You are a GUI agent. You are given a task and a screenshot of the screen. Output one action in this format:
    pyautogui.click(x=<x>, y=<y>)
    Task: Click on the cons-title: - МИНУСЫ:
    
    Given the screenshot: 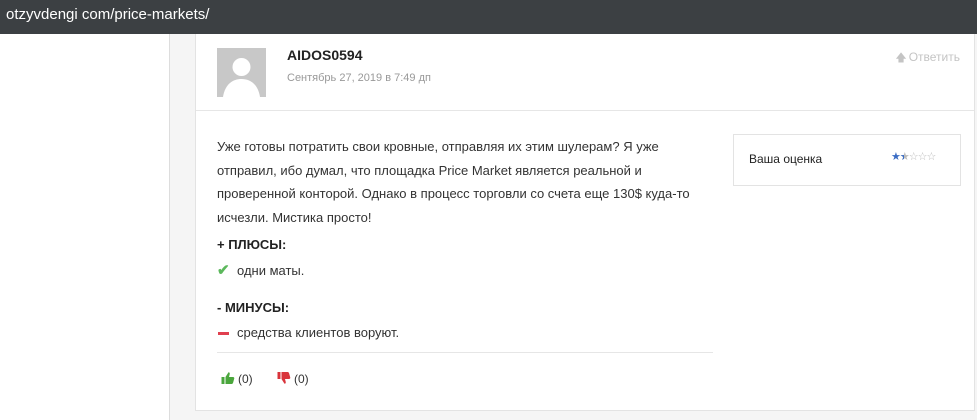 What is the action you would take?
    pyautogui.click(x=253, y=307)
    